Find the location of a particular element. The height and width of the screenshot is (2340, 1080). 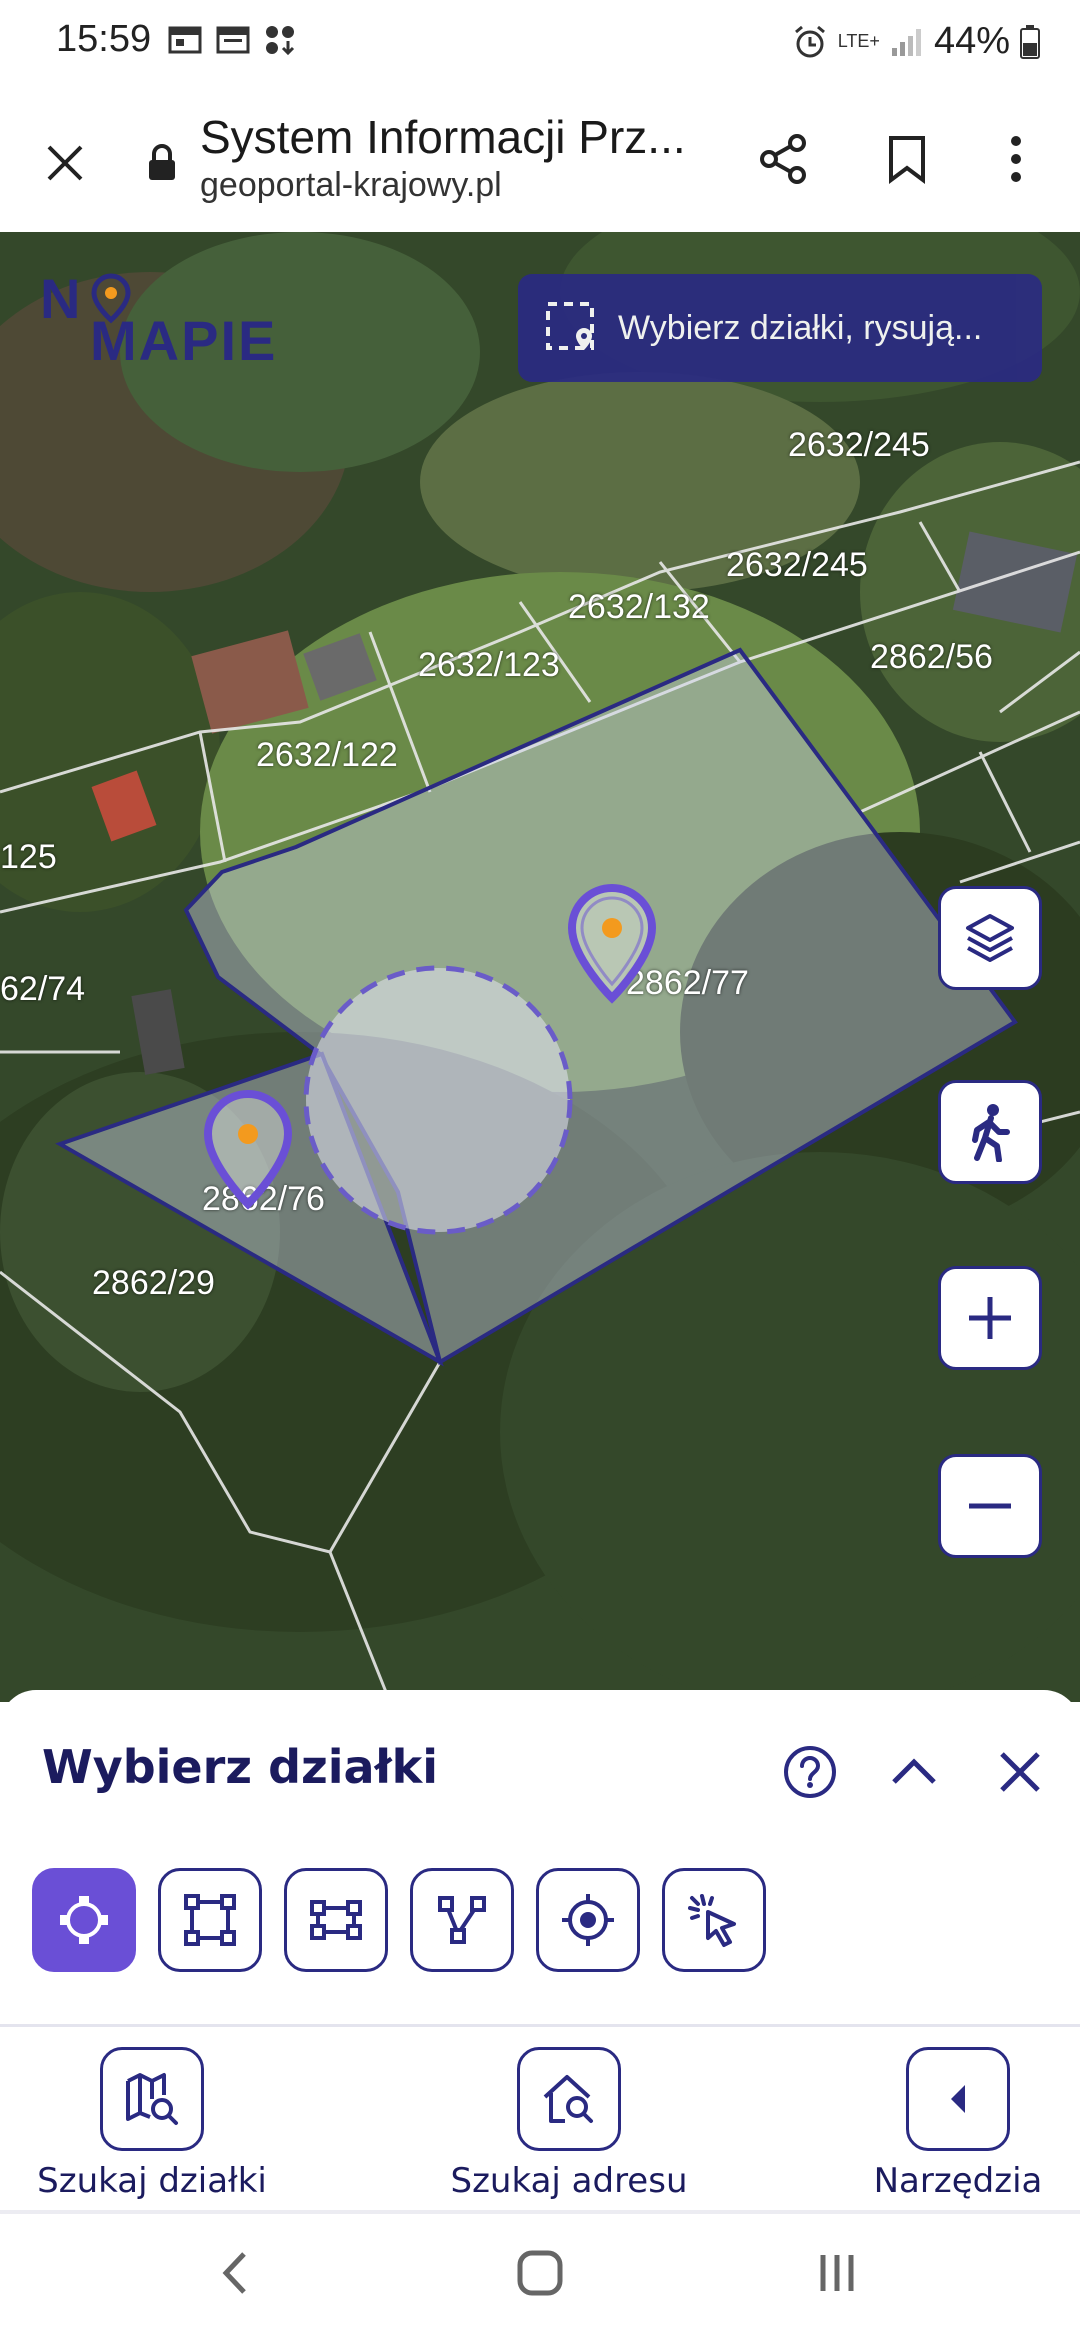

tool-select-rectangle is located at coordinates (210, 1920).